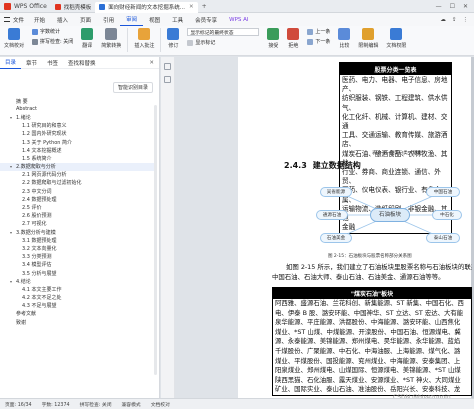 The width and height of the screenshot is (474, 409). I want to click on toc-item: 3.3 分类预测, so click(78, 257).